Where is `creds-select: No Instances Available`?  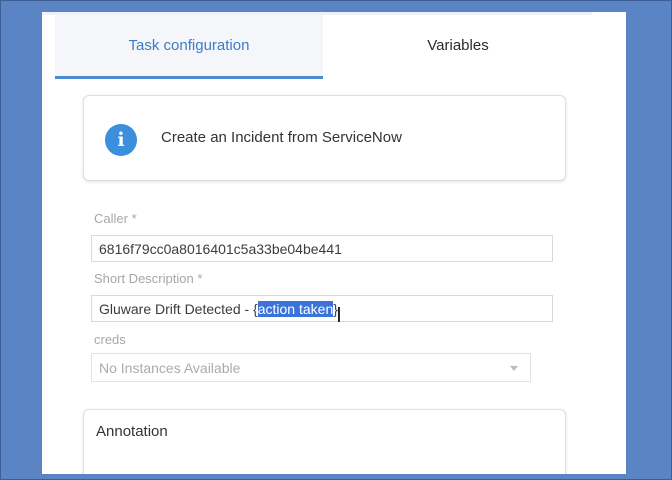
creds-select: No Instances Available is located at coordinates (311, 367).